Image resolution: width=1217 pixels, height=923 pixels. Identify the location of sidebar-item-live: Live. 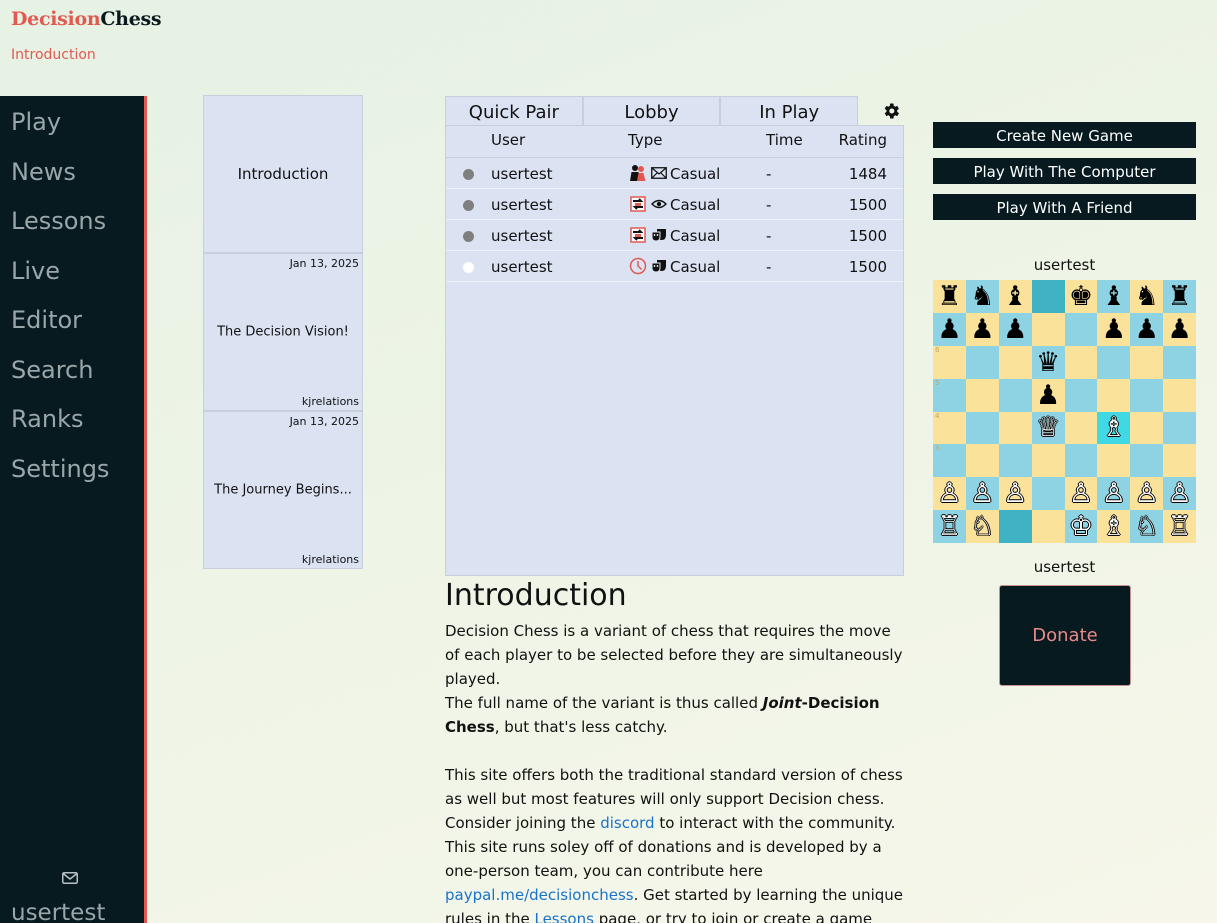
(72, 270).